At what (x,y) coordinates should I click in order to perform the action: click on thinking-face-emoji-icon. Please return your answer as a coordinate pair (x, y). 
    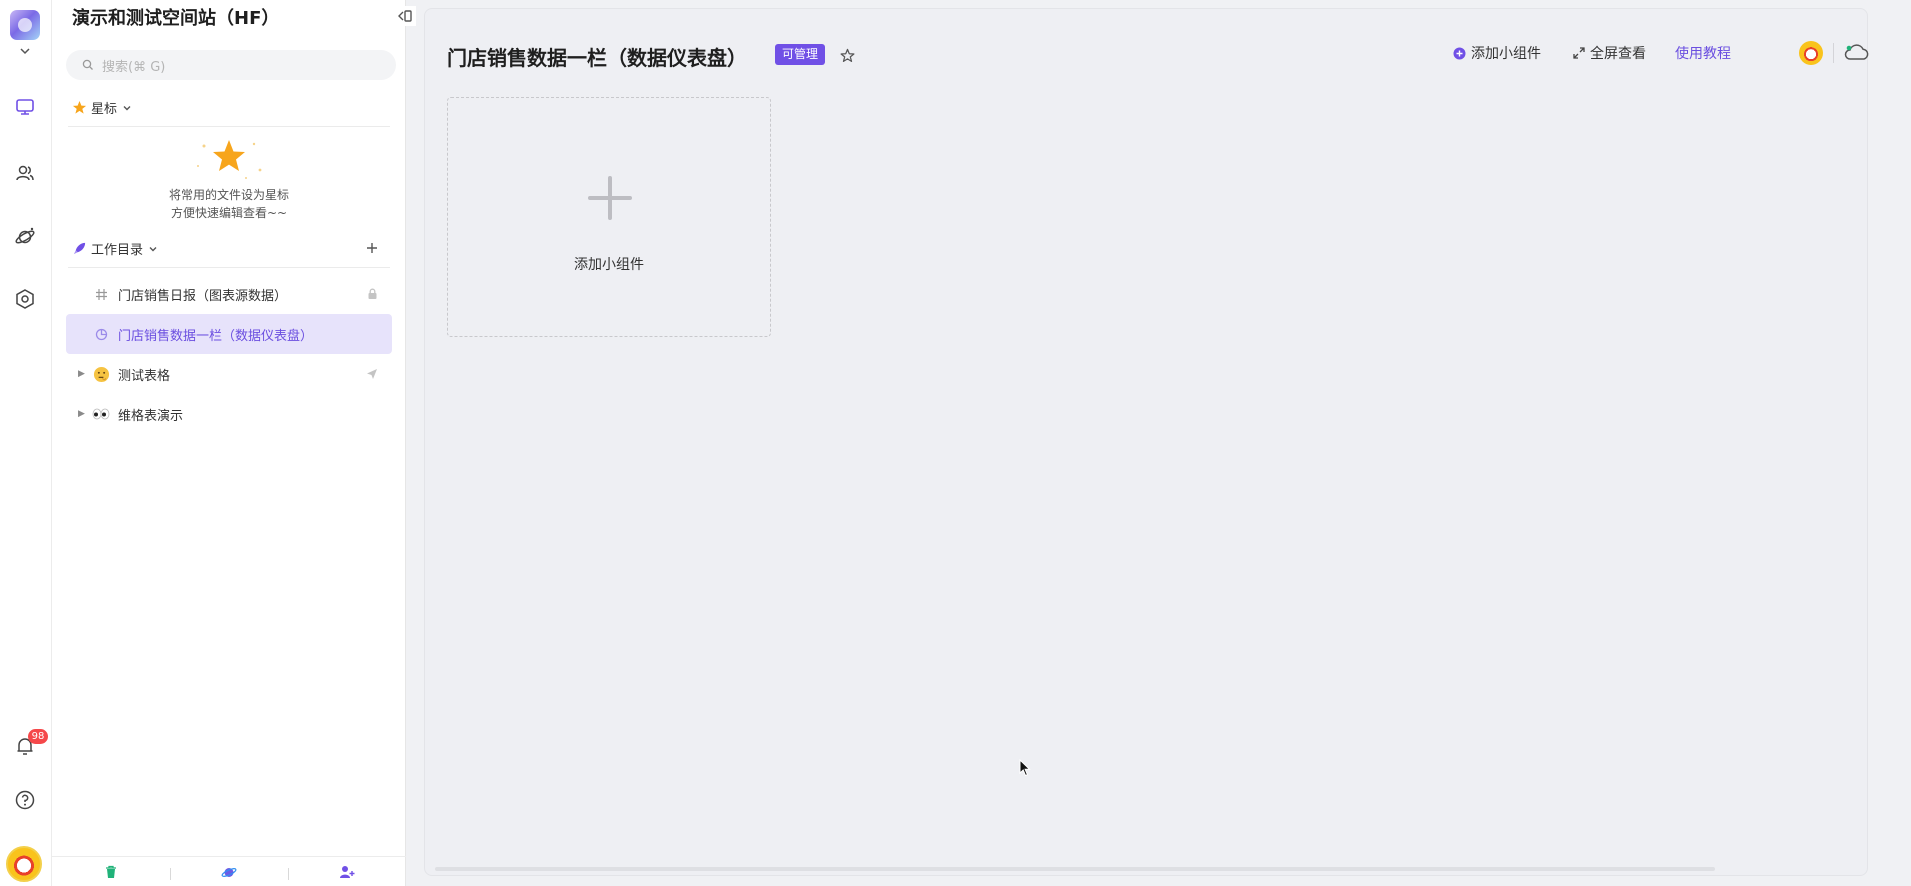
    Looking at the image, I should click on (101, 374).